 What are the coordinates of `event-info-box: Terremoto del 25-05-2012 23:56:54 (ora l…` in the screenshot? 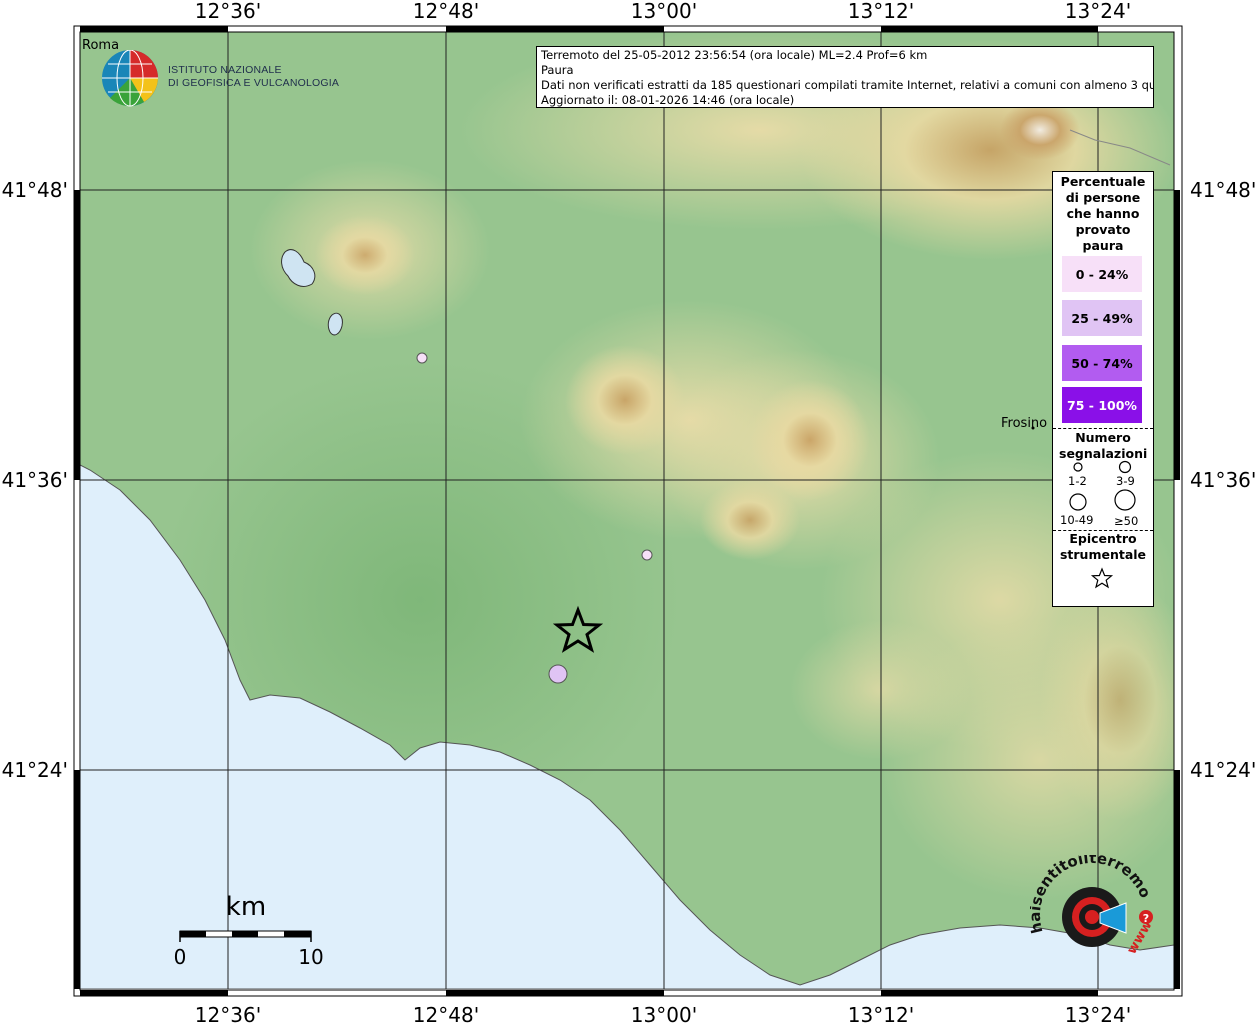 It's located at (845, 77).